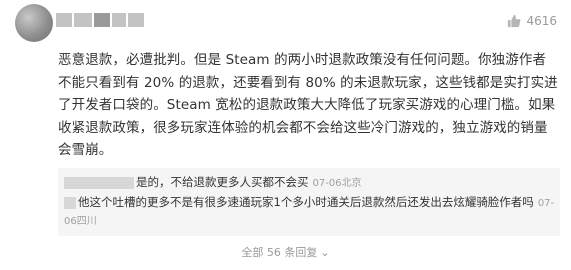 Image resolution: width=571 pixels, height=270 pixels. I want to click on like-button: 4616, so click(532, 21).